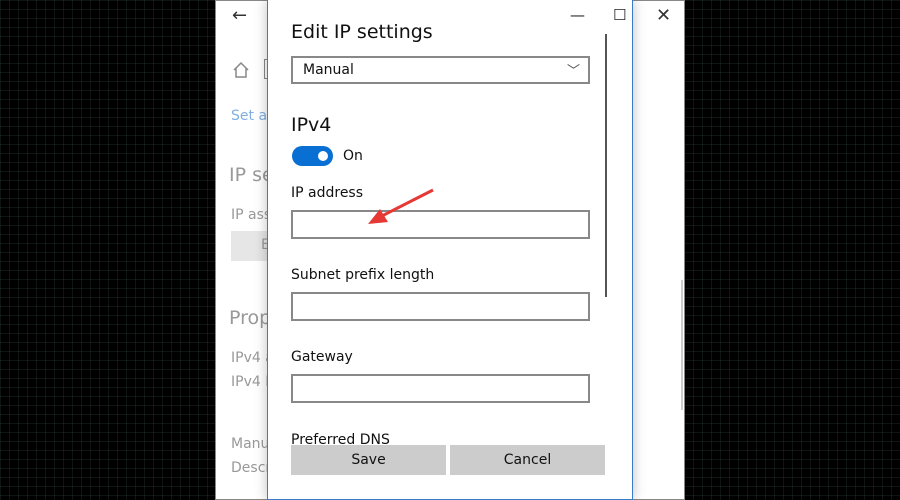  Describe the element at coordinates (312, 156) in the screenshot. I see `ipv4-toggle` at that location.